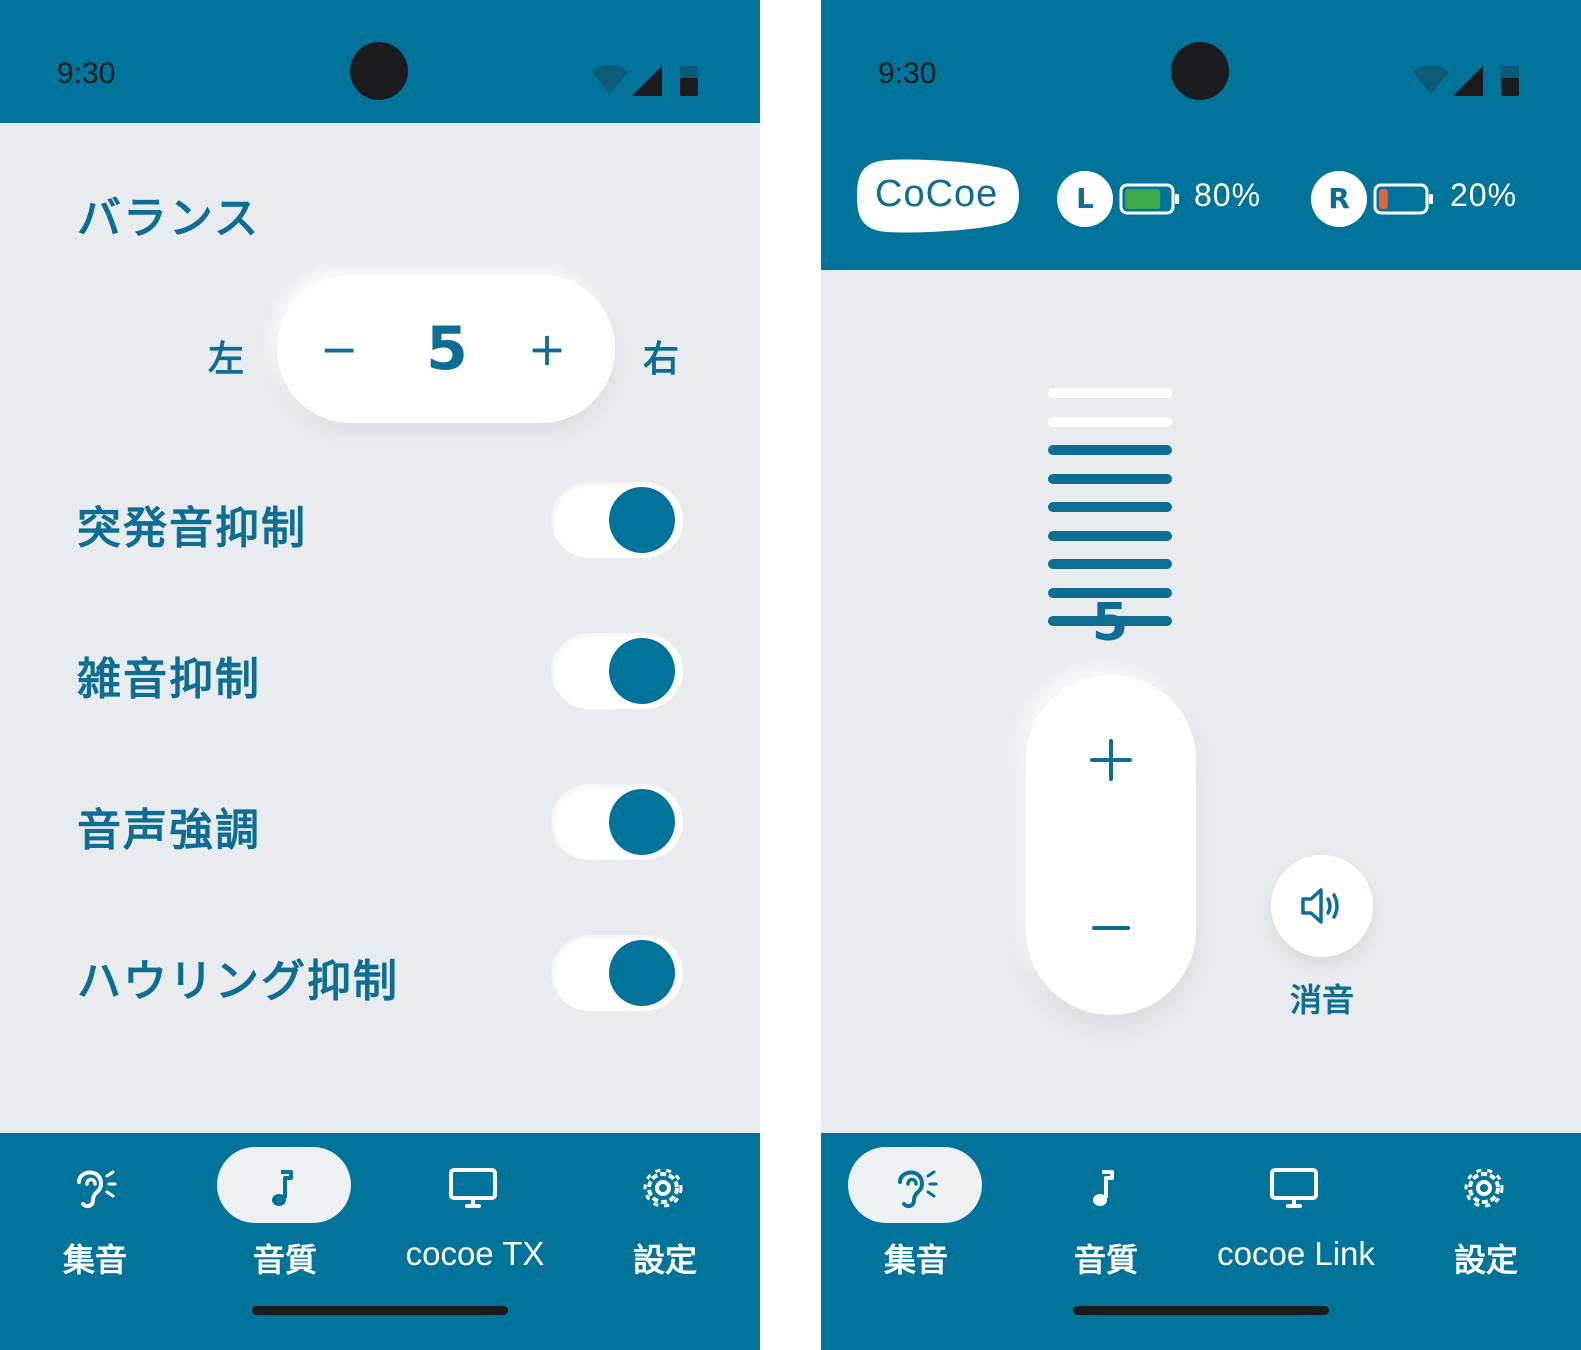  I want to click on toggle-row-voice: 音声強調, so click(380, 822).